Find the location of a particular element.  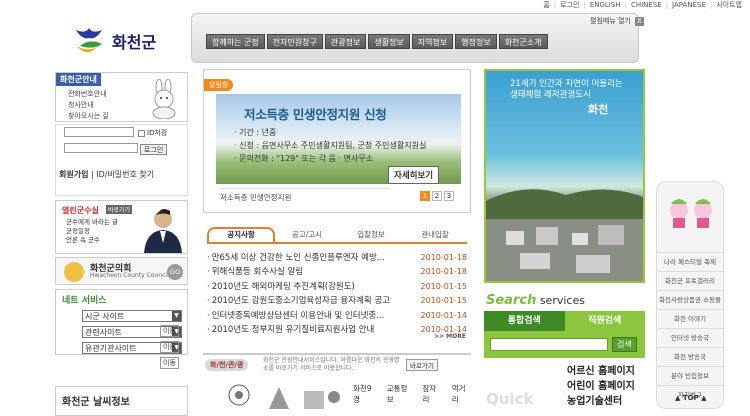

guide-item-office: 청사안내 is located at coordinates (88, 105).